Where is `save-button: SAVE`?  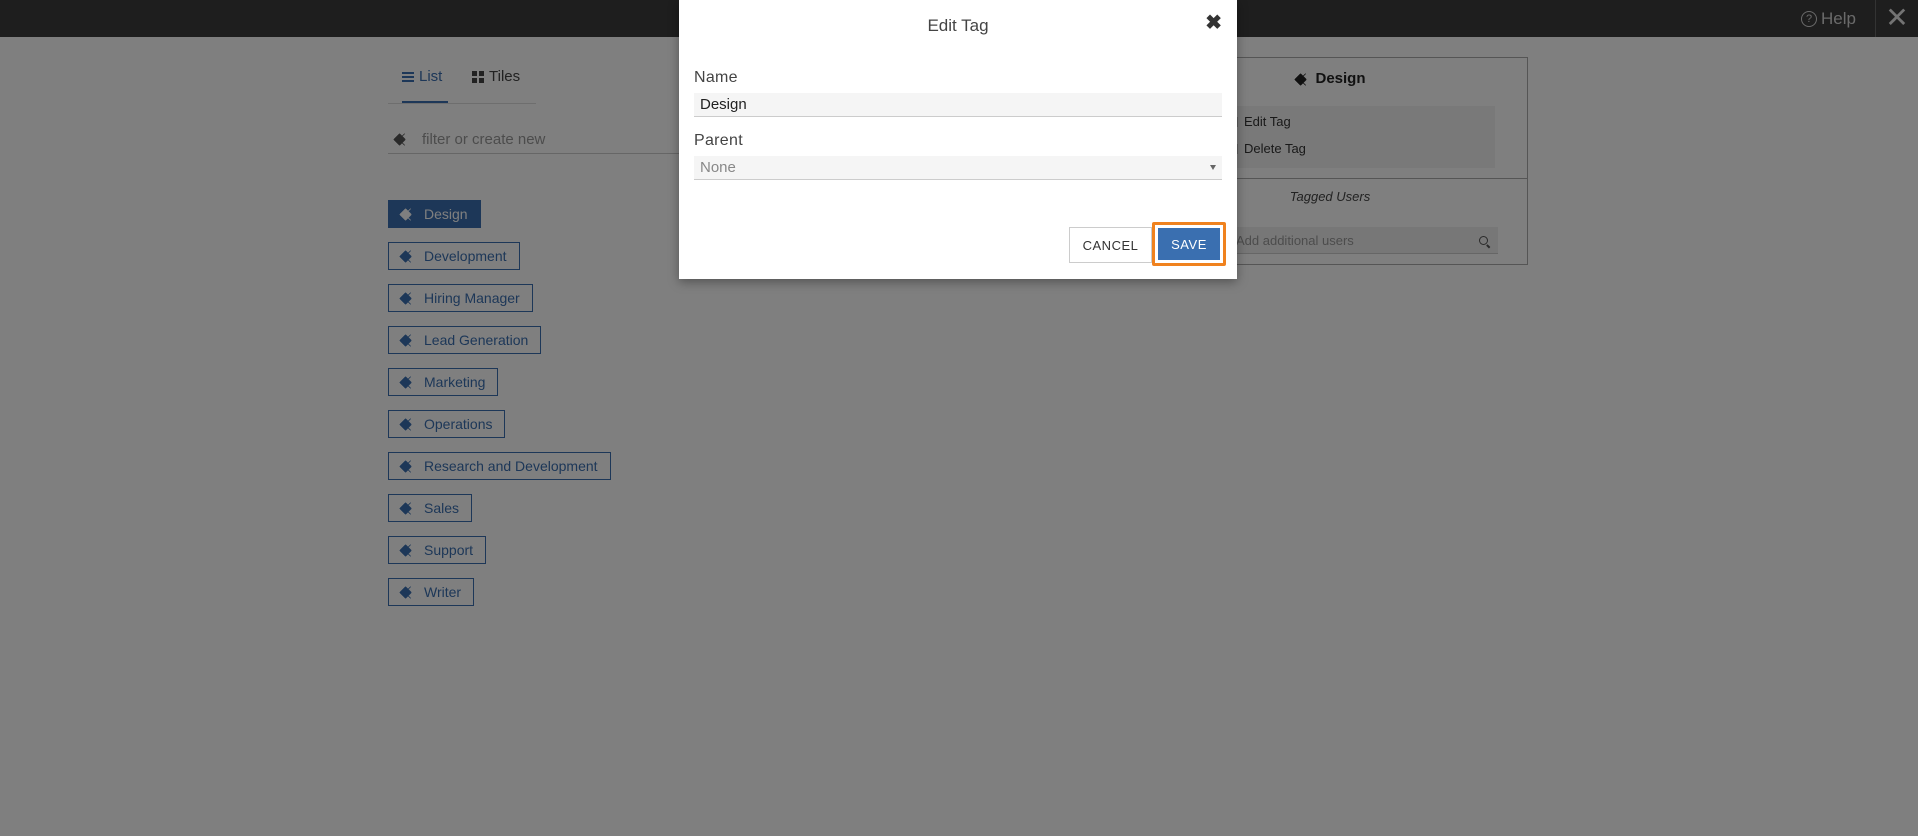 save-button: SAVE is located at coordinates (1189, 244).